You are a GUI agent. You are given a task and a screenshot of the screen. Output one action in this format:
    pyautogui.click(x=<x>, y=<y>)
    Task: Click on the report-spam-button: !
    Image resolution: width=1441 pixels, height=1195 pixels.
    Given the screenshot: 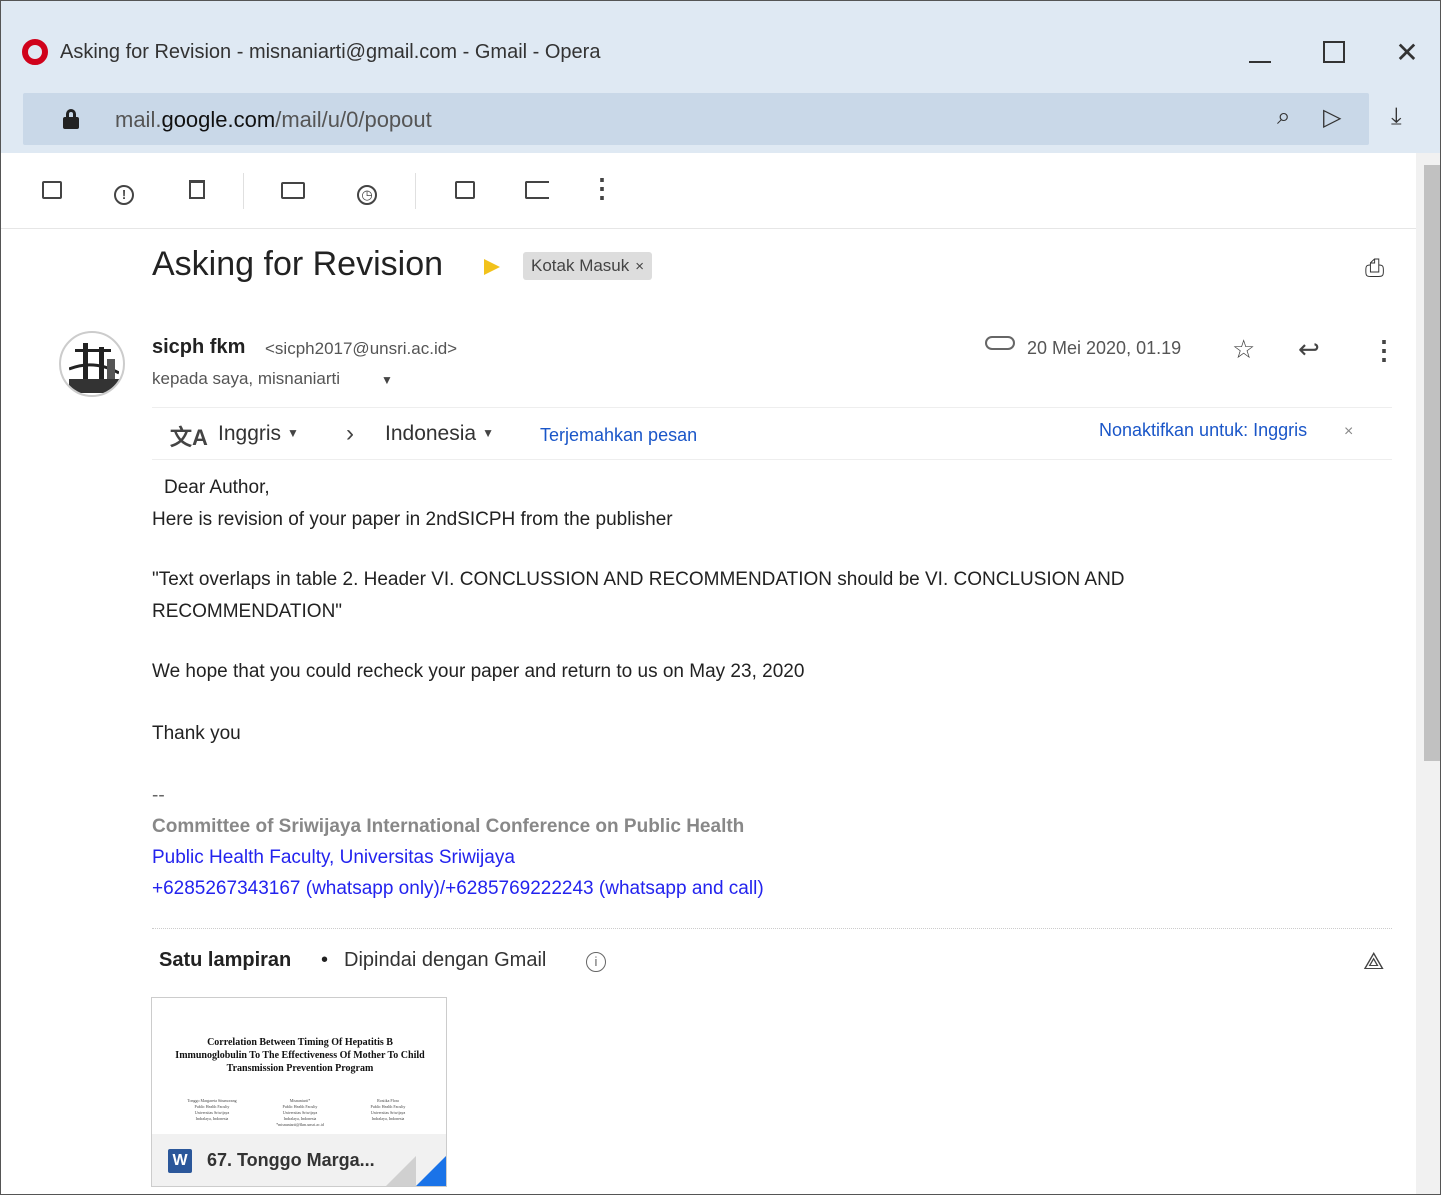 What is the action you would take?
    pyautogui.click(x=124, y=190)
    